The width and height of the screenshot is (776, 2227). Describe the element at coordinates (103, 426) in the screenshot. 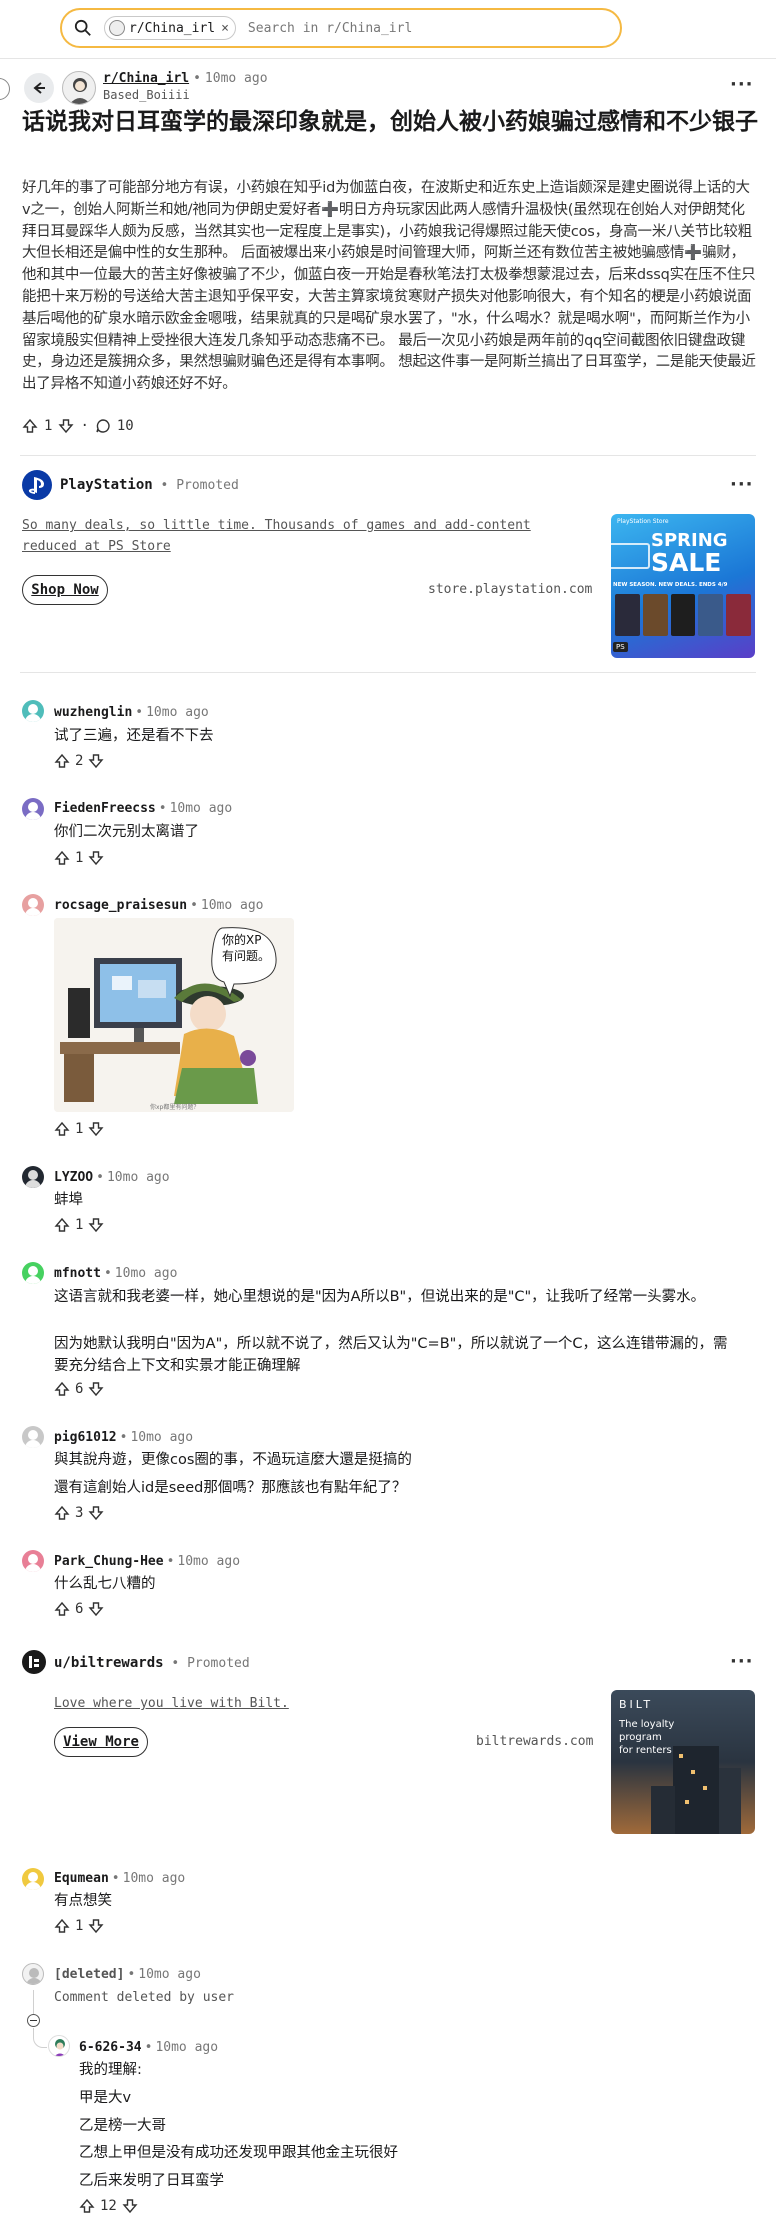

I see `comment-icon` at that location.